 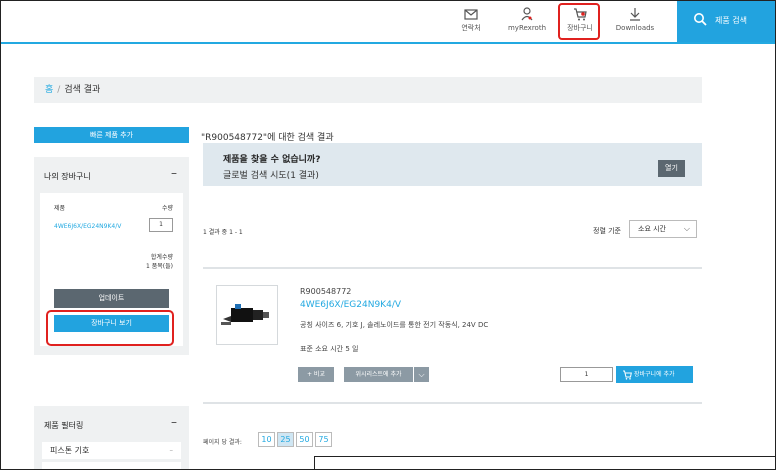 I want to click on product-search-button: 제품 검색, so click(x=726, y=21).